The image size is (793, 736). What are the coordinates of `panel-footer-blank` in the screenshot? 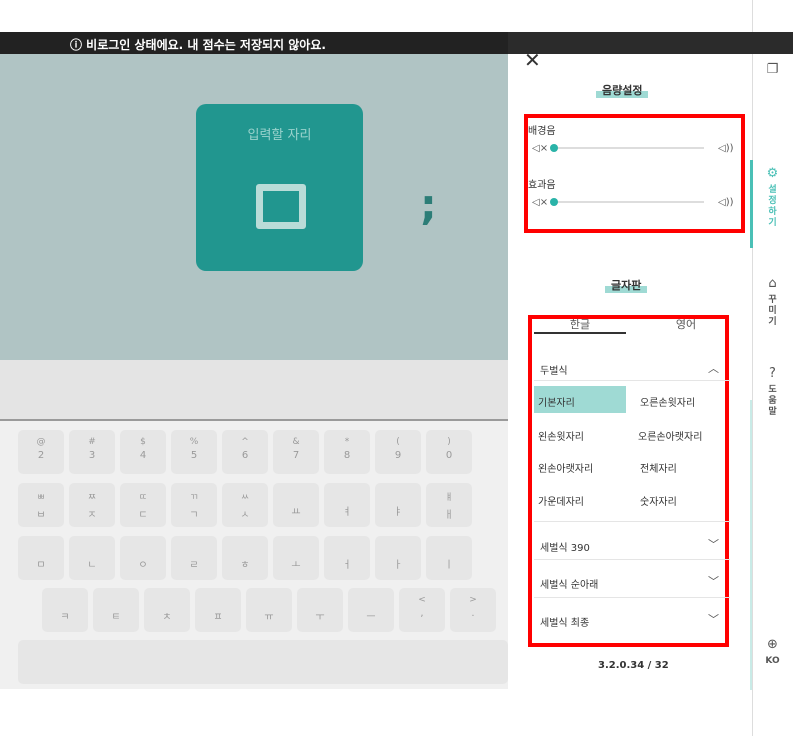 It's located at (630, 712).